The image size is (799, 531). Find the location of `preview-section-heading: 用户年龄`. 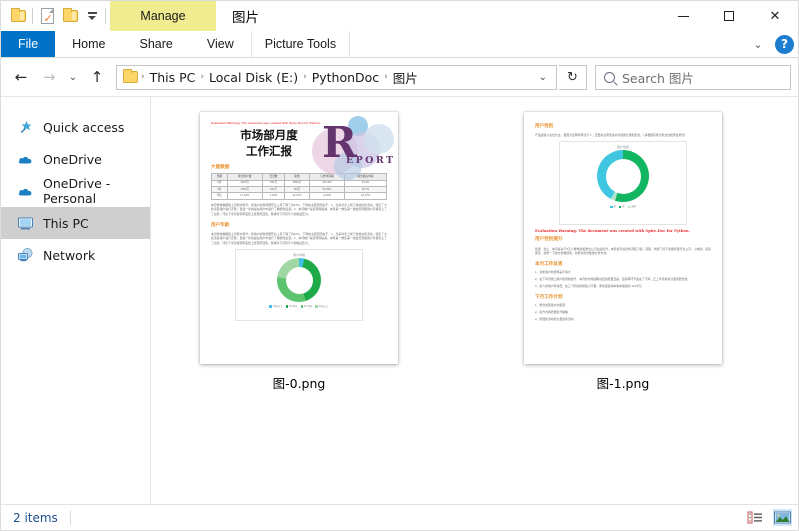

preview-section-heading: 用户年龄 is located at coordinates (220, 225).